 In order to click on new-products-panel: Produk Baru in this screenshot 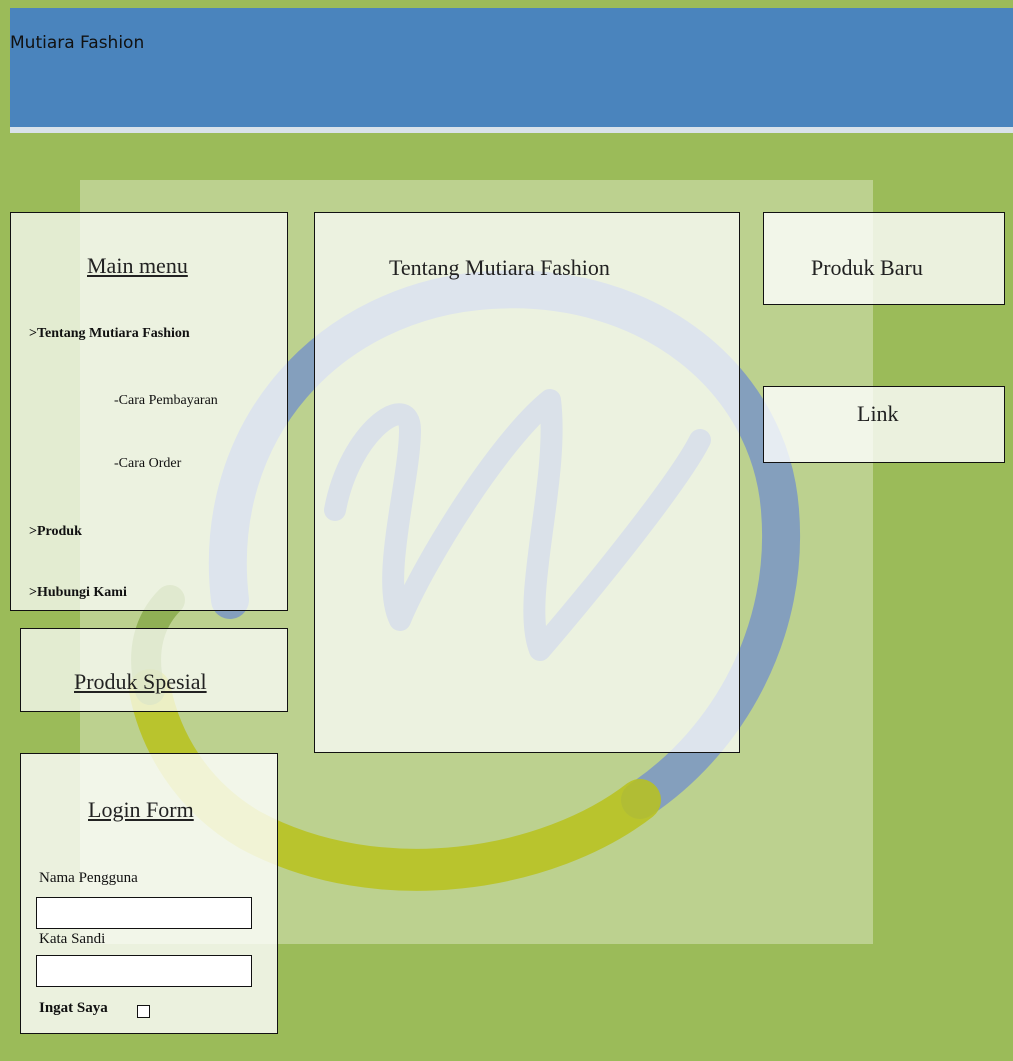, I will do `click(884, 258)`.